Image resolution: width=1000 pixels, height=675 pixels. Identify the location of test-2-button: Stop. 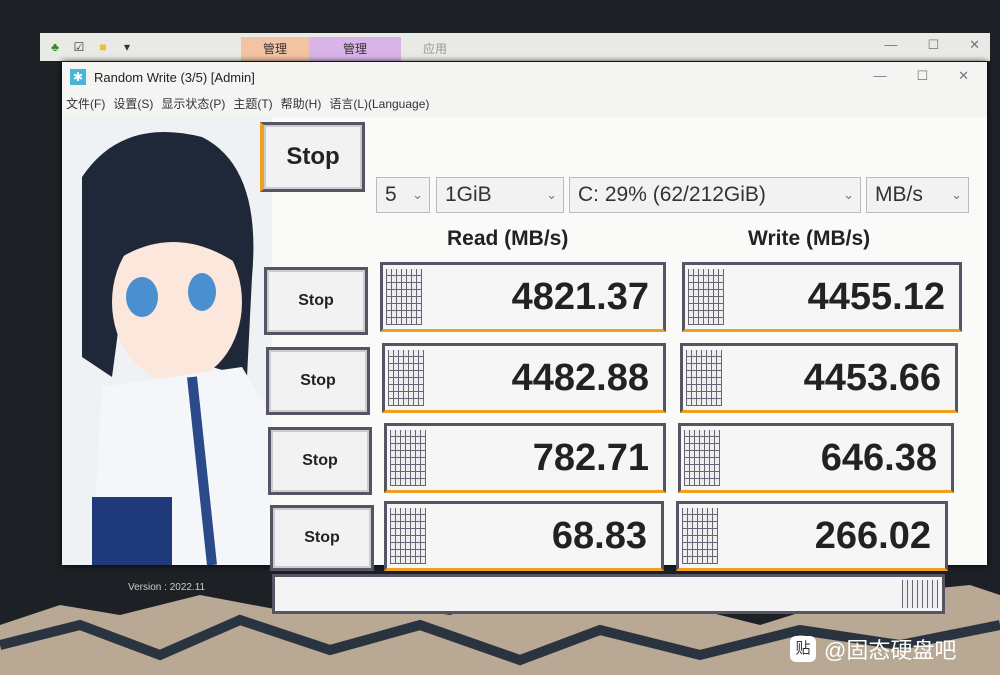
(318, 381).